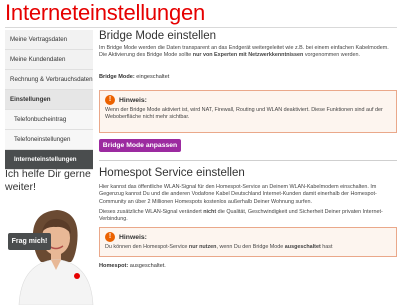 The width and height of the screenshot is (400, 305). I want to click on bridge-status-label: Bridge Mode:, so click(117, 77).